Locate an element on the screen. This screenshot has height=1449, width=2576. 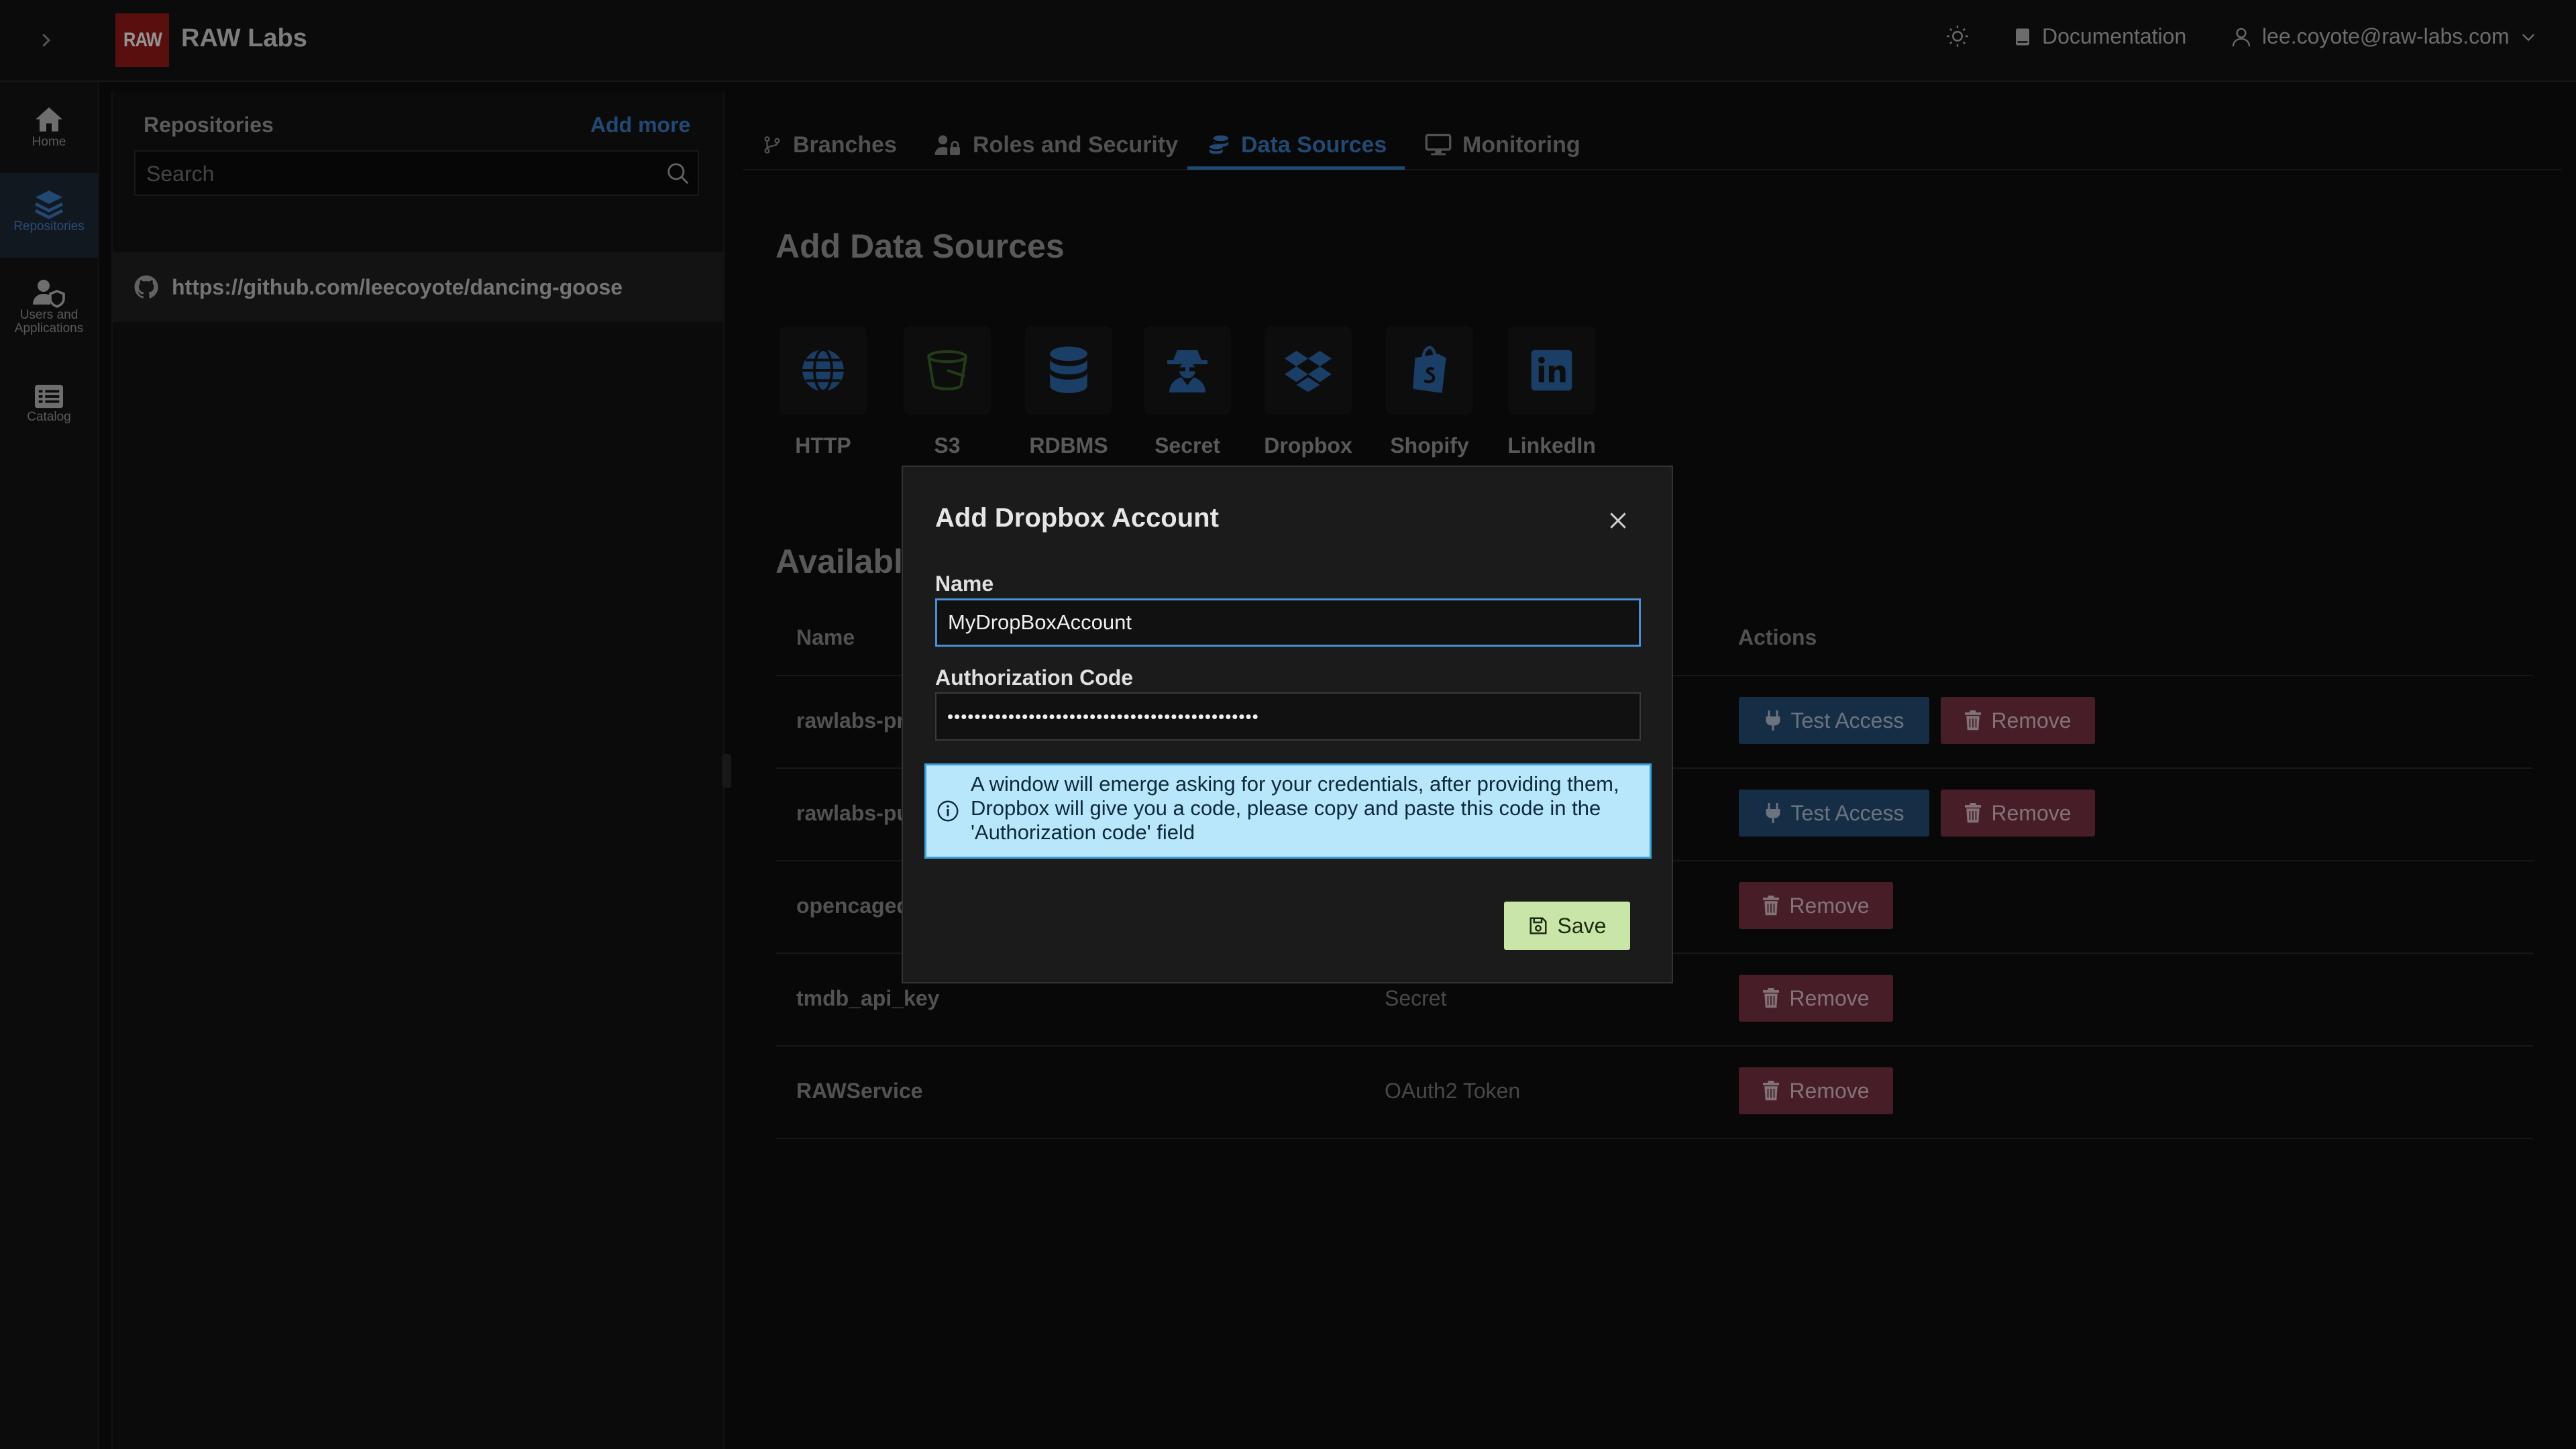
name-field is located at coordinates (1288, 622).